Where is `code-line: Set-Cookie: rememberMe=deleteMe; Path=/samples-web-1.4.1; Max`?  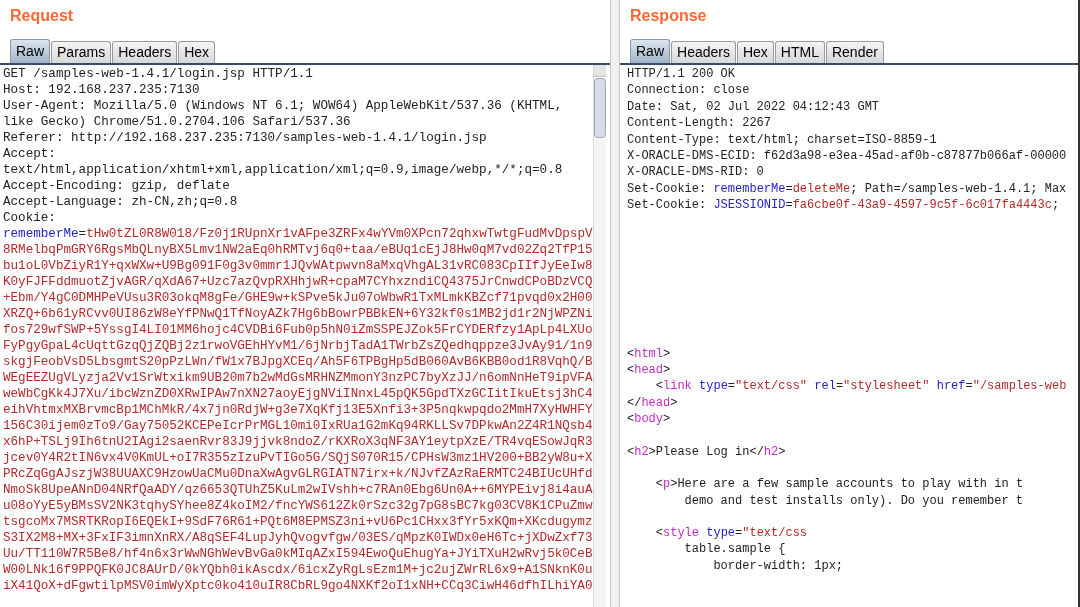 code-line: Set-Cookie: rememberMe=deleteMe; Path=/samples-web-1.4.1; Max is located at coordinates (847, 189).